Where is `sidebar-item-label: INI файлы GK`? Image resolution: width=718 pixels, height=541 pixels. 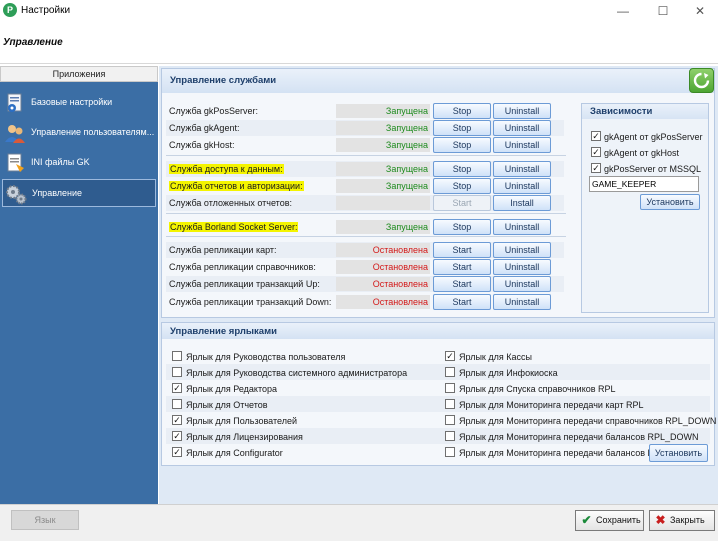 sidebar-item-label: INI файлы GK is located at coordinates (60, 162).